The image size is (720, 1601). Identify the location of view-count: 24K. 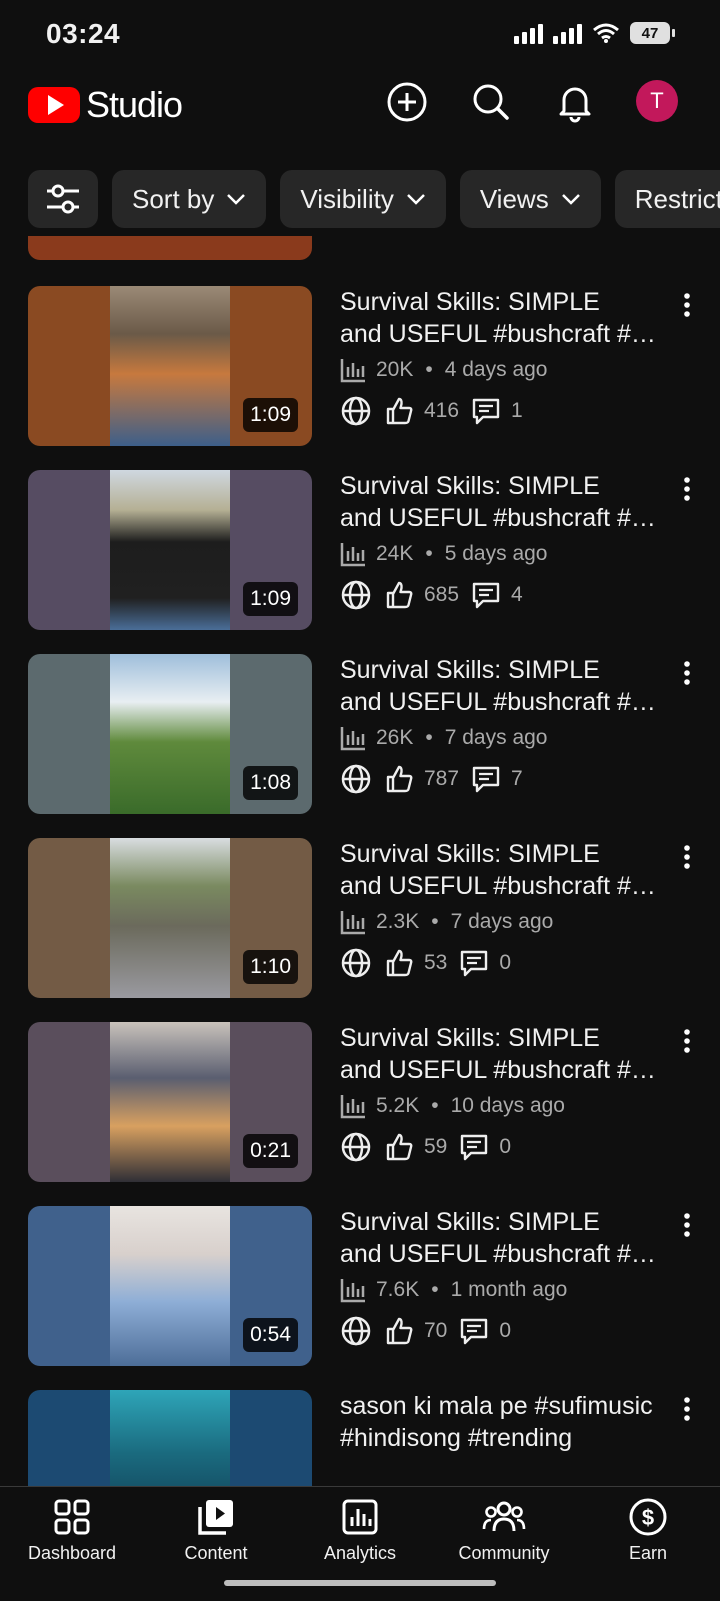
(395, 553).